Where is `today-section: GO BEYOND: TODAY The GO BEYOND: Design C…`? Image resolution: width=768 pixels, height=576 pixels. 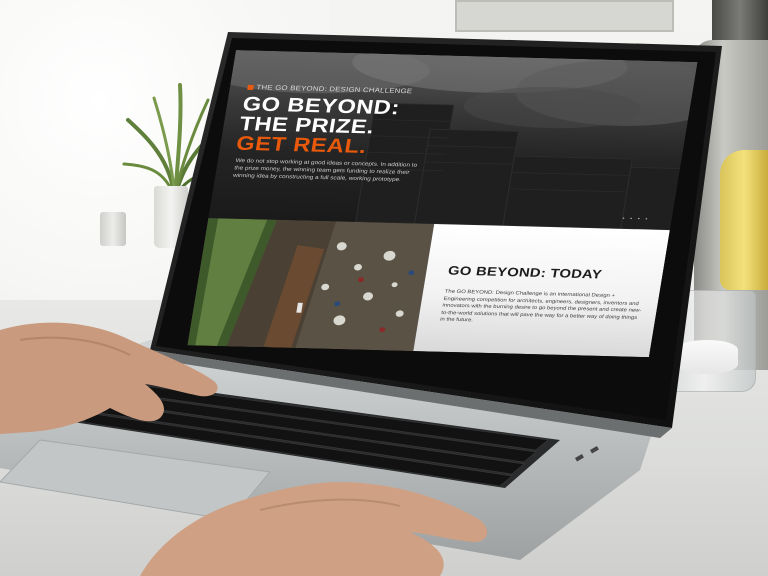
today-section: GO BEYOND: TODAY The GO BEYOND: Design C… is located at coordinates (541, 290).